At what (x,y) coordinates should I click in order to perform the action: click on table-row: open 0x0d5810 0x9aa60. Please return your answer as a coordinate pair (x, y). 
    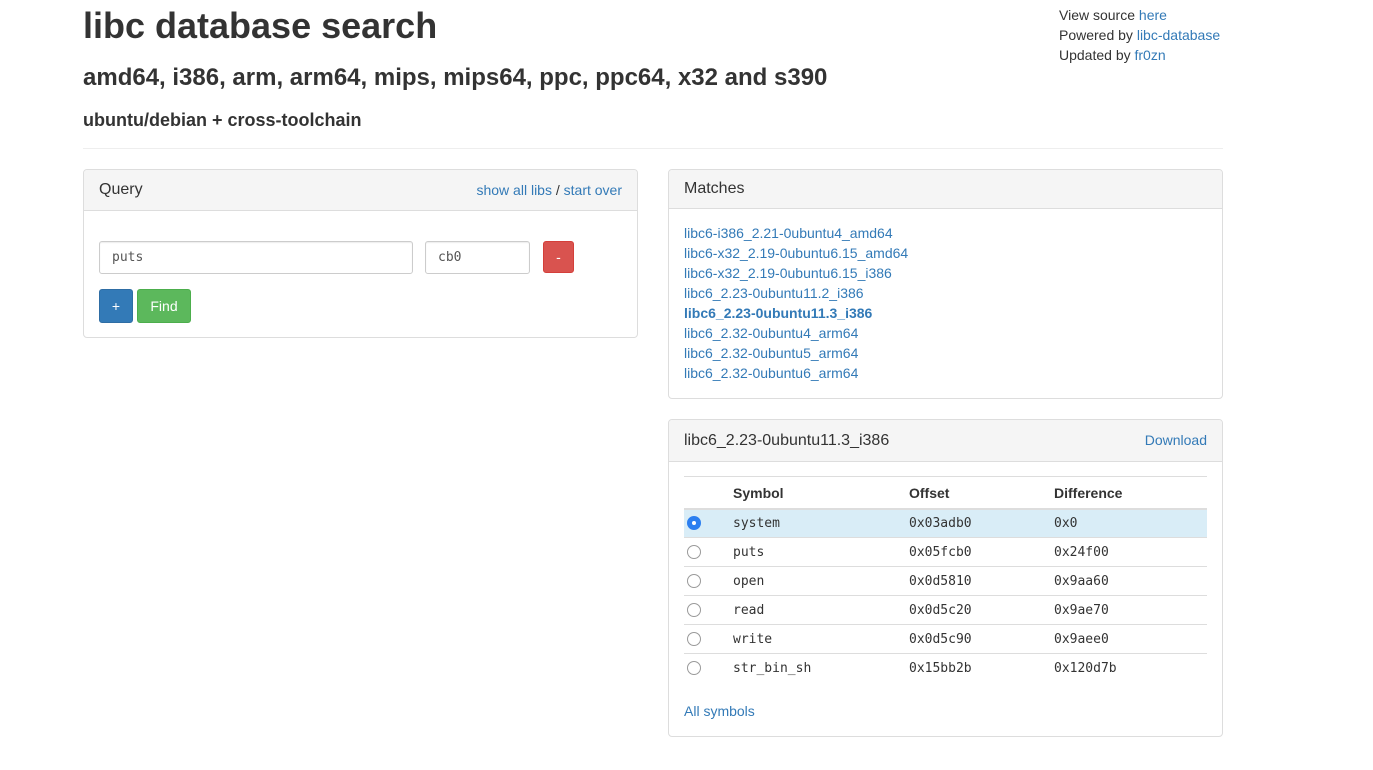
    Looking at the image, I should click on (945, 581).